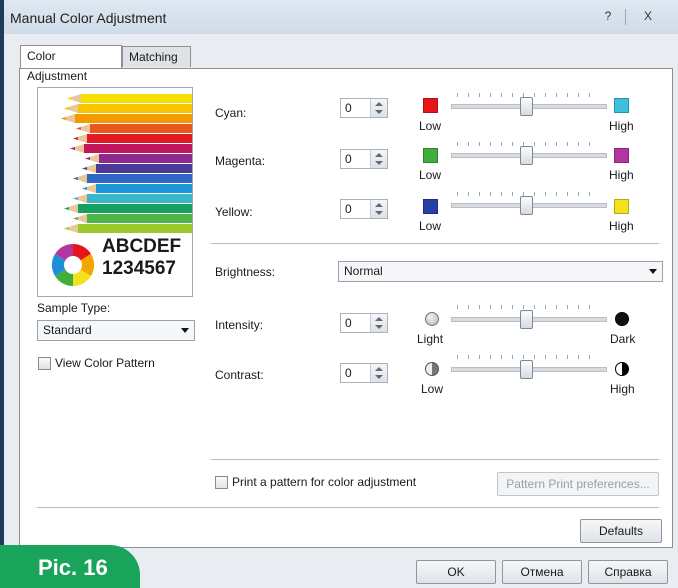  I want to click on sample-type-dropdown: Standard, so click(116, 330).